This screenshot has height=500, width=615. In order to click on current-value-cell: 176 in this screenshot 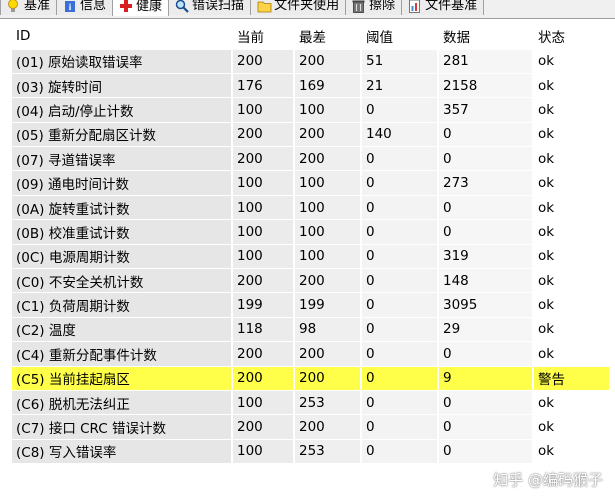, I will do `click(263, 86)`.